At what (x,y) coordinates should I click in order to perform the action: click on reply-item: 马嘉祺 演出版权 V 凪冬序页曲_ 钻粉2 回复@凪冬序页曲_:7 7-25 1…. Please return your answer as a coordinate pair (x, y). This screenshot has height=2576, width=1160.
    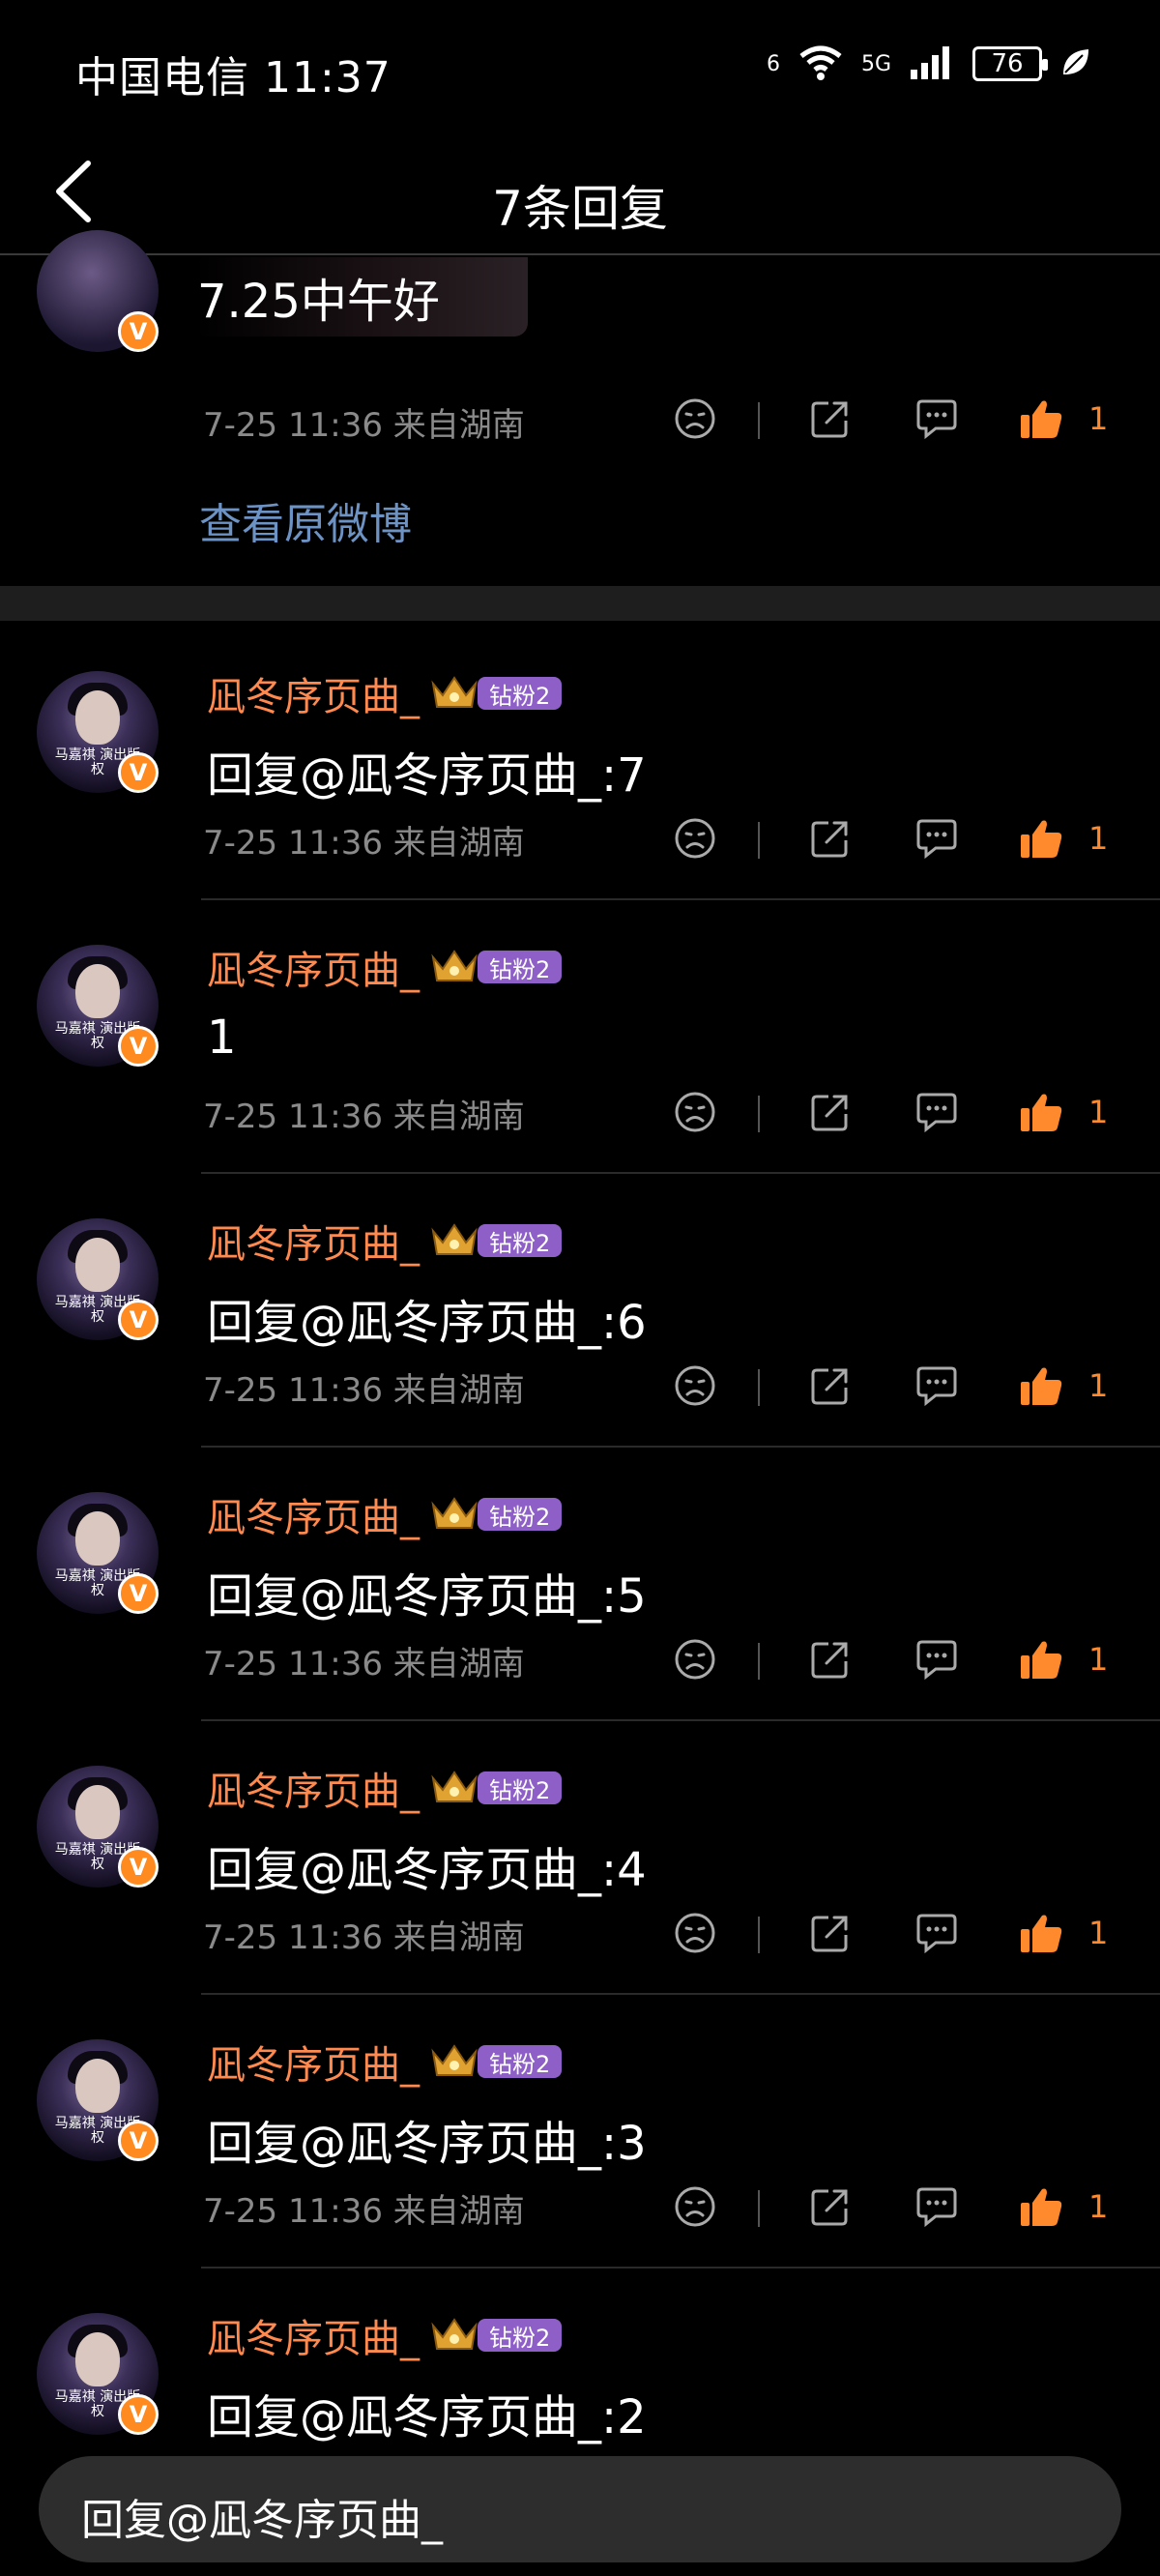
    Looking at the image, I should click on (580, 763).